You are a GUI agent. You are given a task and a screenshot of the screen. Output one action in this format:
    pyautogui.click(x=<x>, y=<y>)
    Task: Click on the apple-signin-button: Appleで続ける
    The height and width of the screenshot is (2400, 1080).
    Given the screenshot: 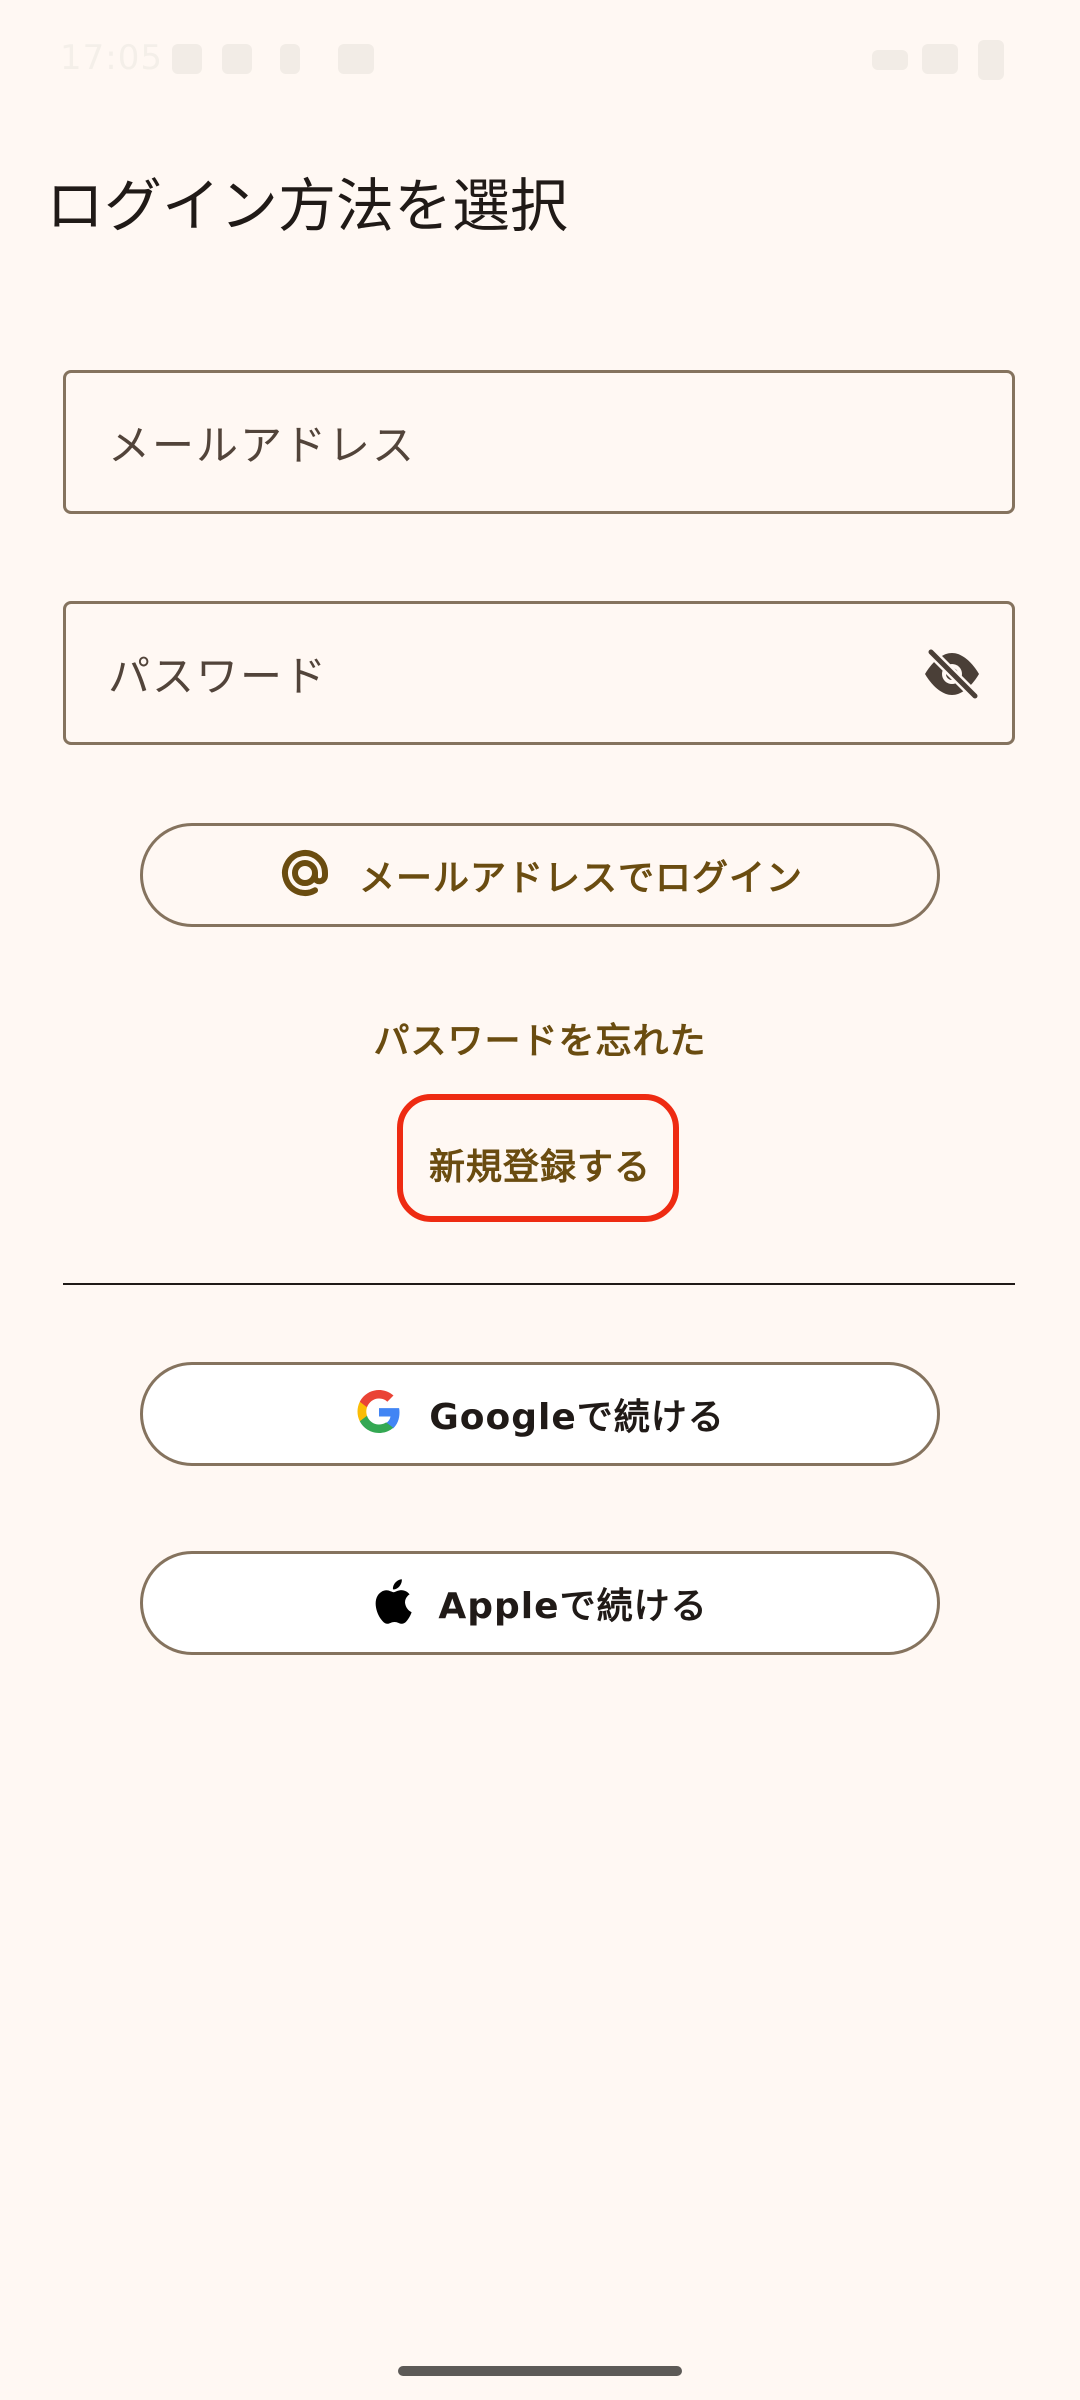 What is the action you would take?
    pyautogui.click(x=540, y=1603)
    